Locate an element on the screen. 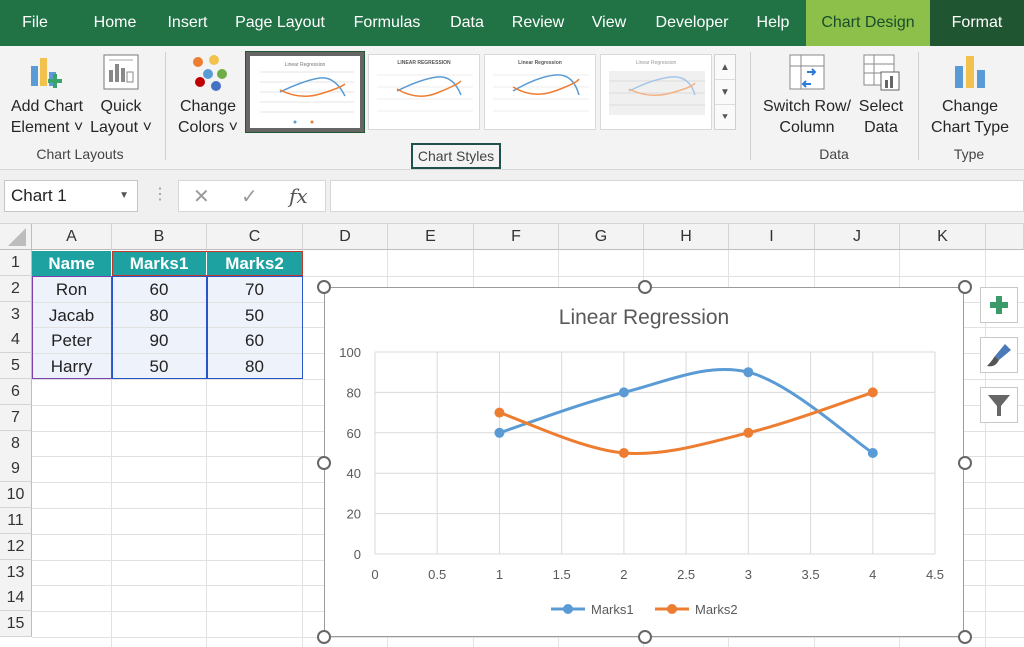 Image resolution: width=1024 pixels, height=647 pixels. enter-icon: ✓ is located at coordinates (249, 196).